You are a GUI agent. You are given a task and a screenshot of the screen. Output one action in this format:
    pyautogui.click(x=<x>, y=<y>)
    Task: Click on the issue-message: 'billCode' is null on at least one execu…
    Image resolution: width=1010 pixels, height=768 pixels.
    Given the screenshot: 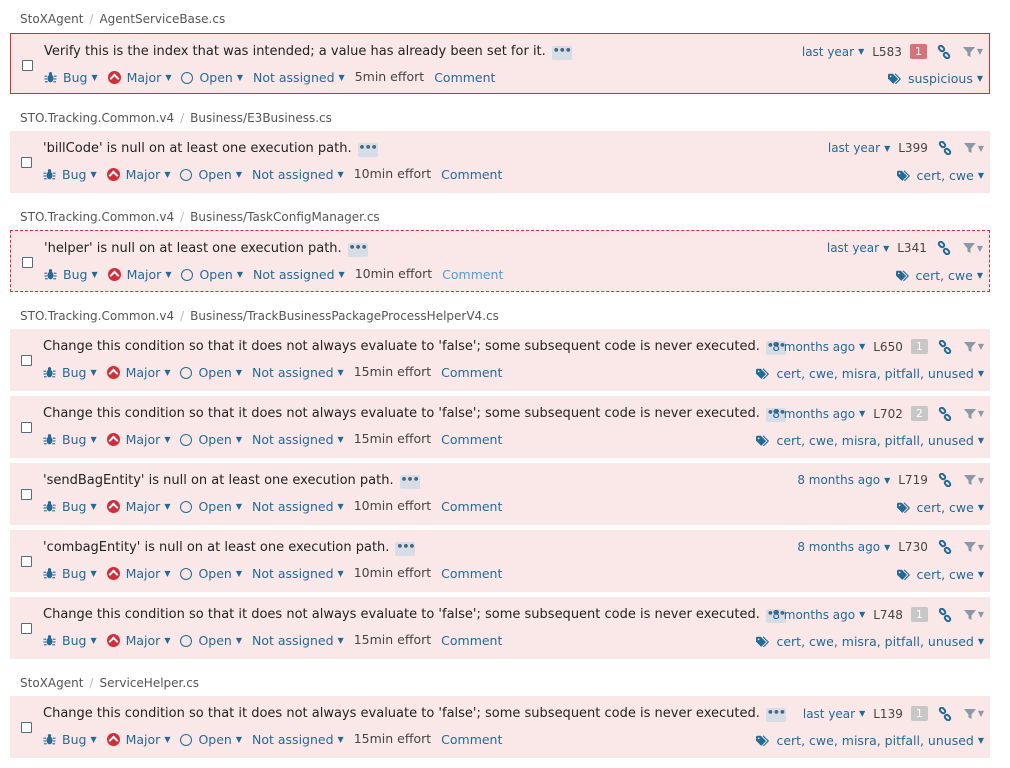 What is the action you would take?
    pyautogui.click(x=210, y=149)
    